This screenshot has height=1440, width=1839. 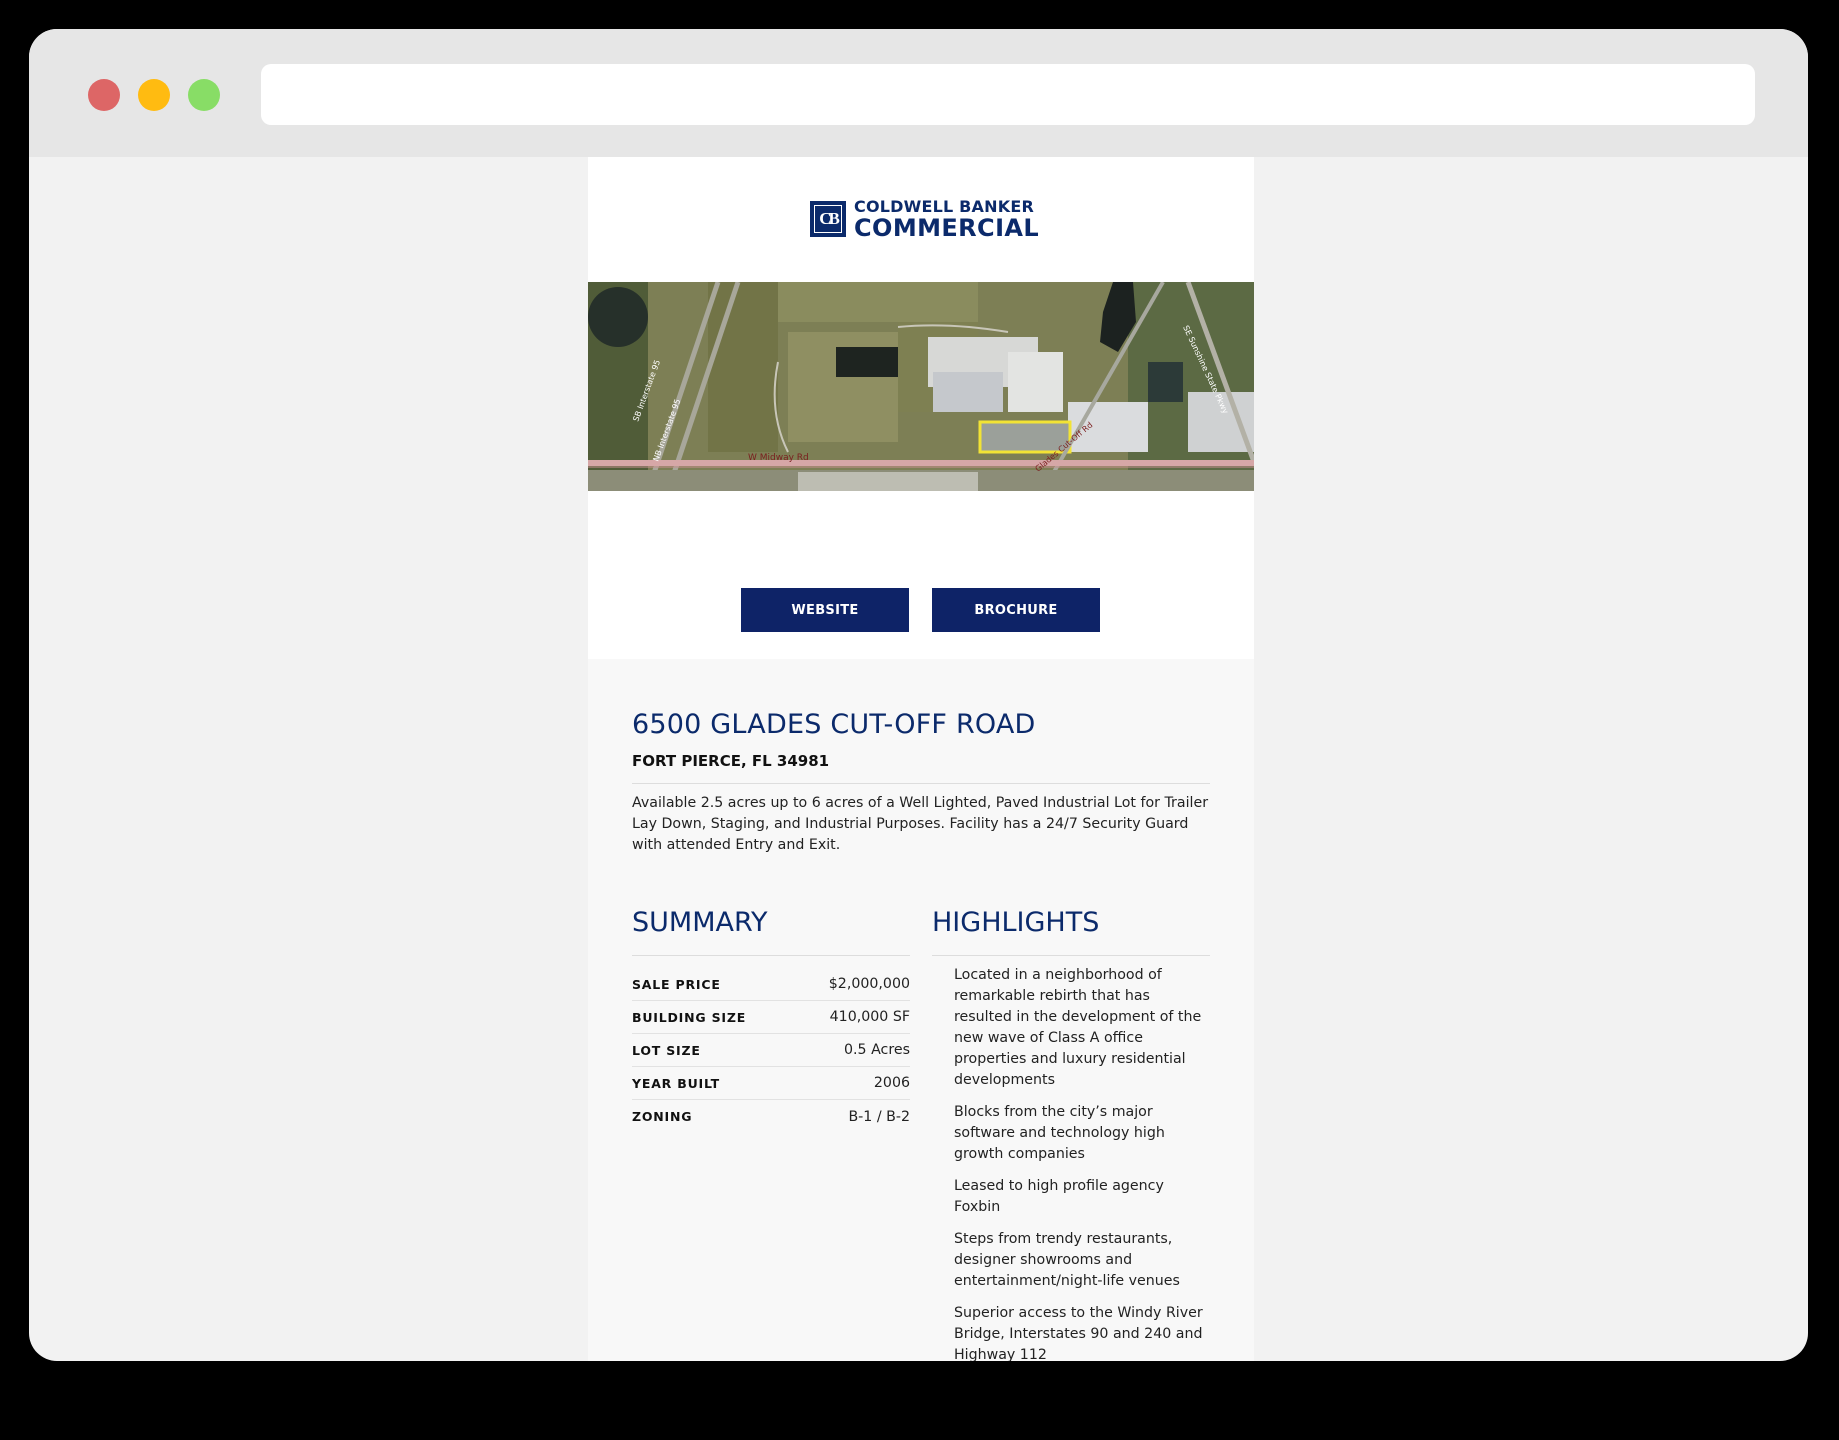 I want to click on summary-value: 410,000 SF, so click(x=869, y=1017).